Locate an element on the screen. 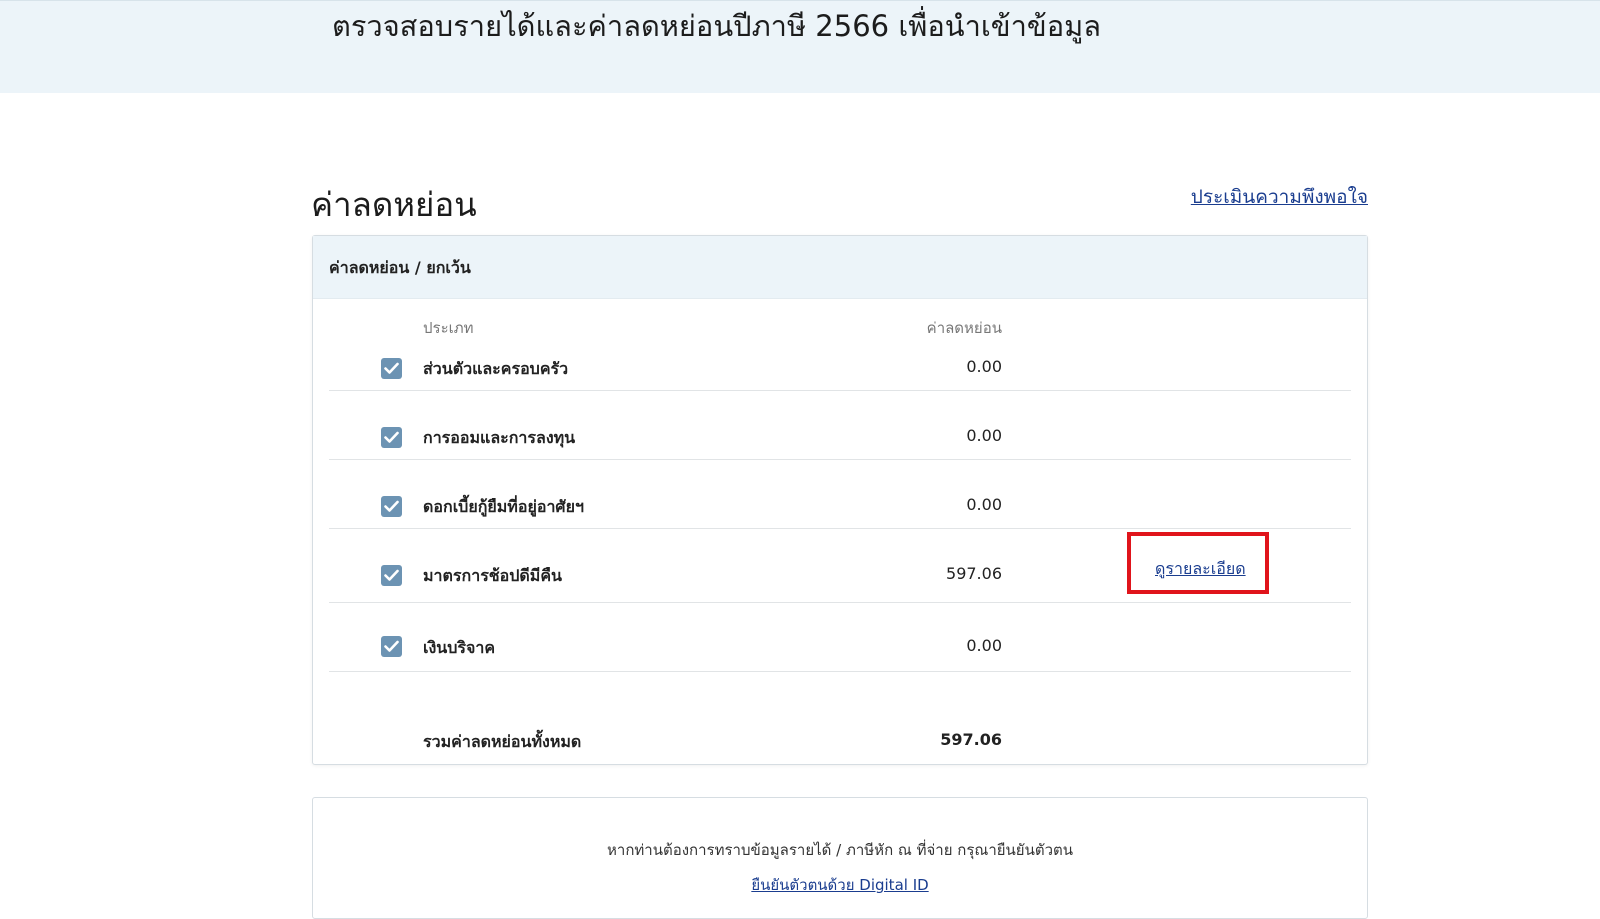 The height and width of the screenshot is (919, 1600). checkbox-shop-dee-mee-kuen is located at coordinates (391, 575).